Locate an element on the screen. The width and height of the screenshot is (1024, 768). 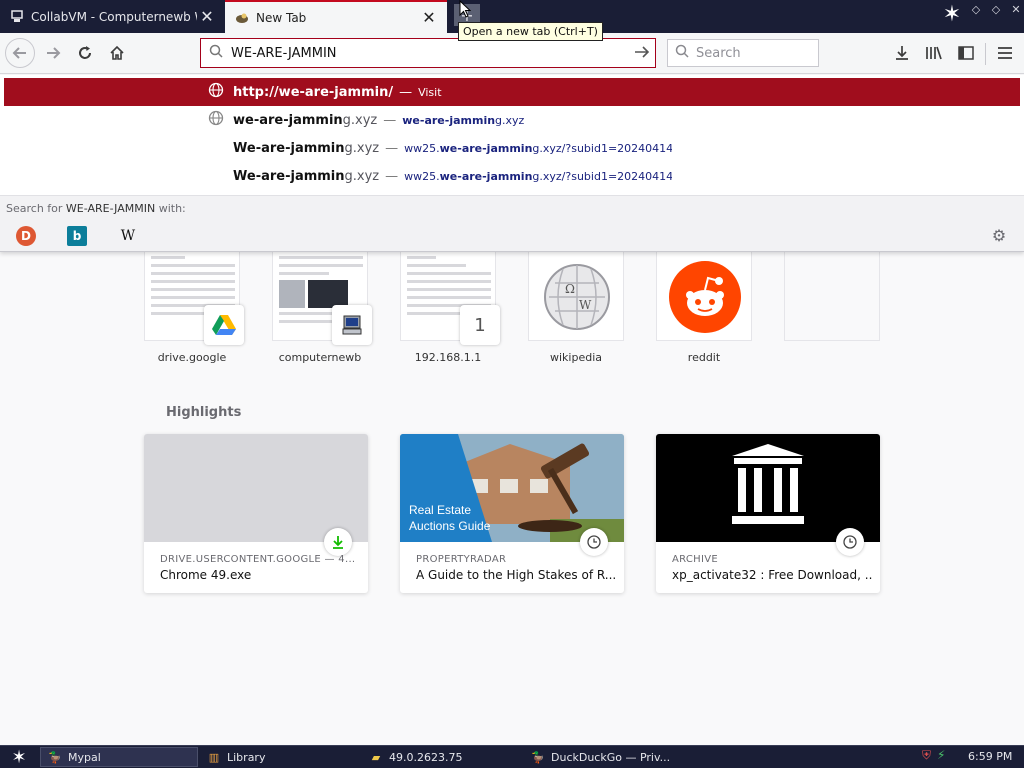
top-site-label: 192.168.1.1 is located at coordinates (448, 357).